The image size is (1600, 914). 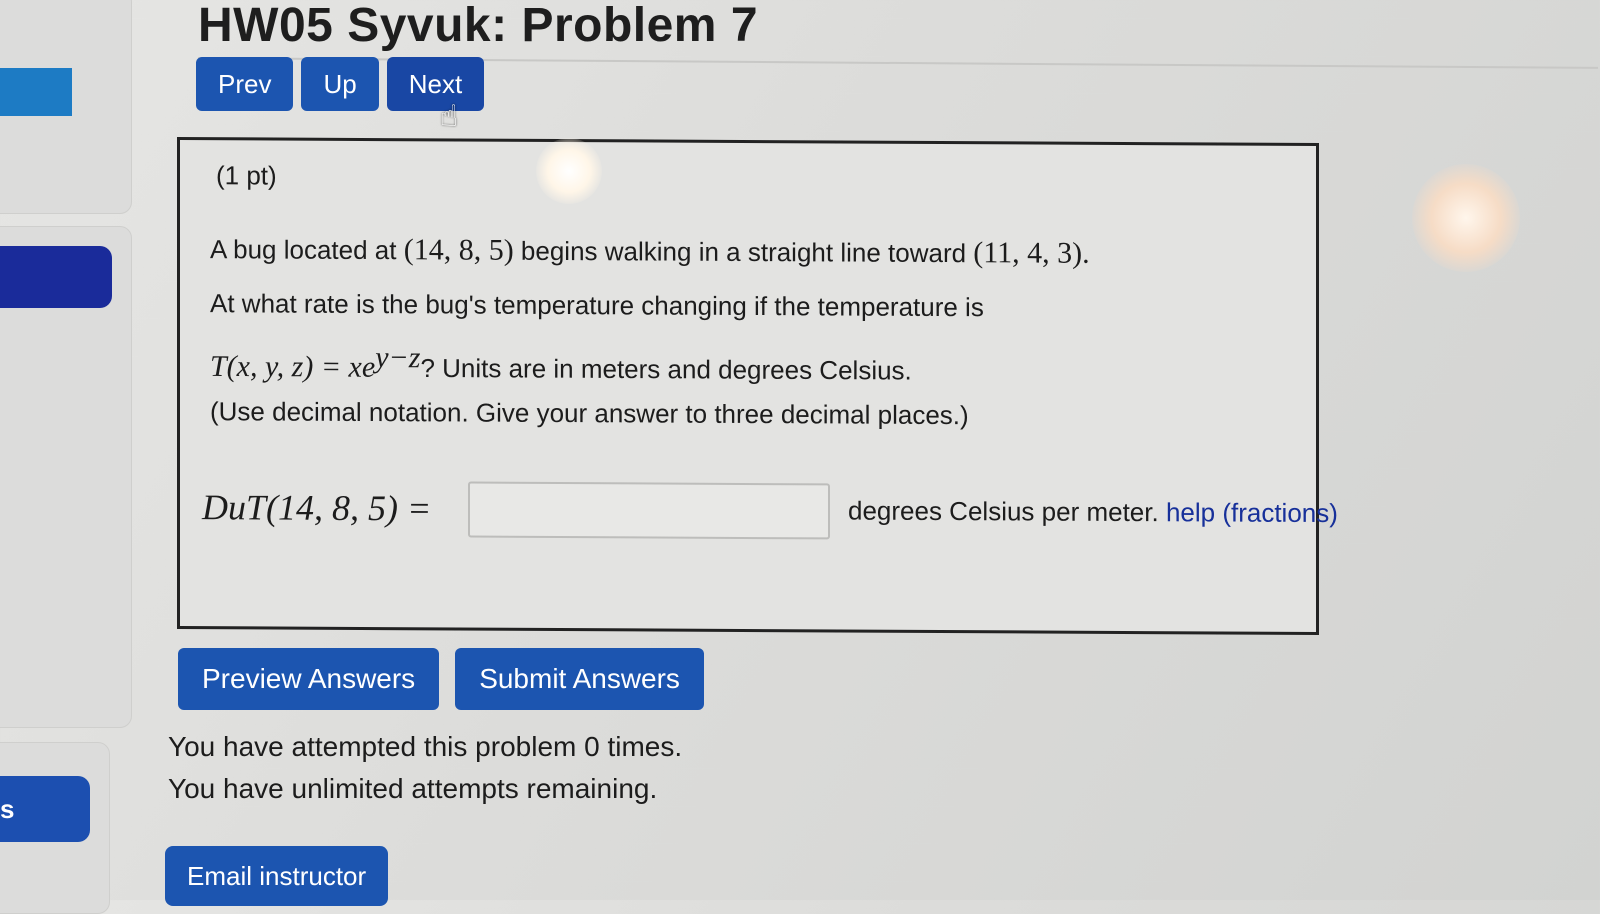 What do you see at coordinates (579, 679) in the screenshot?
I see `submit-answers-button: Submit Answers` at bounding box center [579, 679].